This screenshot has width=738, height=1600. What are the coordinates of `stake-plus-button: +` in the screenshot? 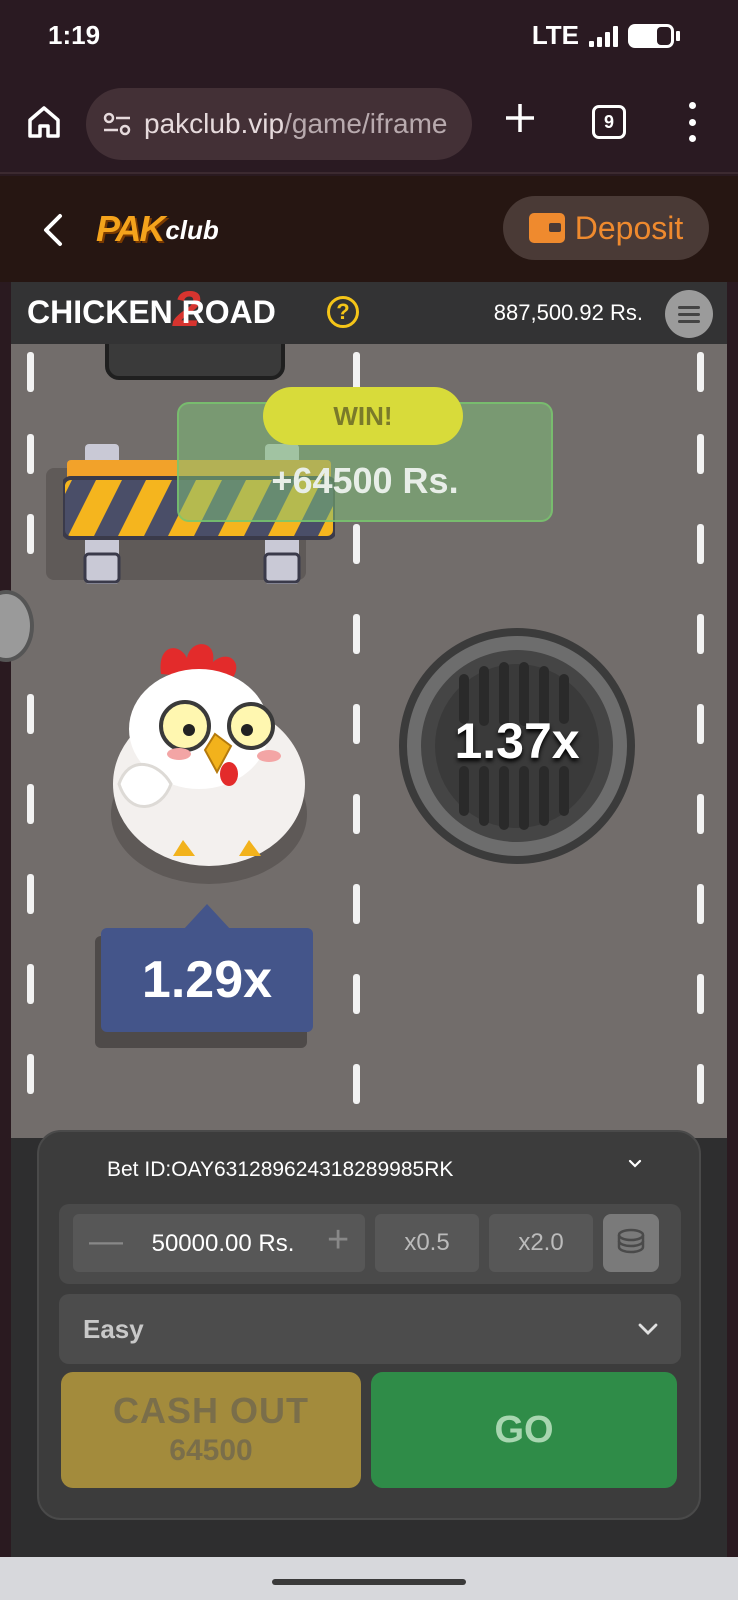 It's located at (342, 1241).